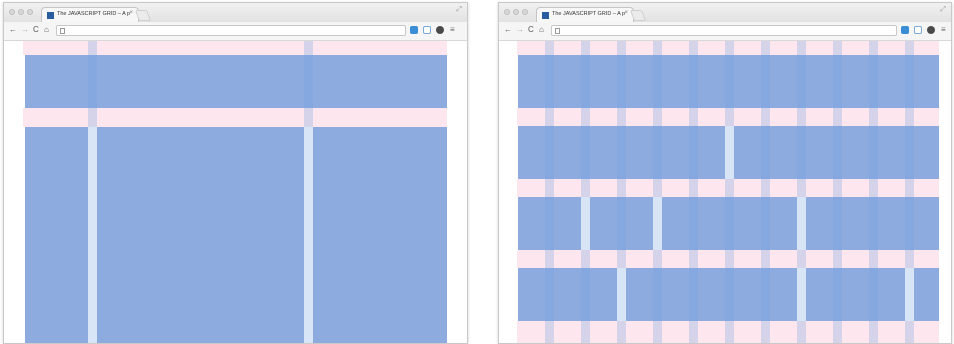 The width and height of the screenshot is (954, 344). I want to click on left-sidebar-block, so click(56, 235).